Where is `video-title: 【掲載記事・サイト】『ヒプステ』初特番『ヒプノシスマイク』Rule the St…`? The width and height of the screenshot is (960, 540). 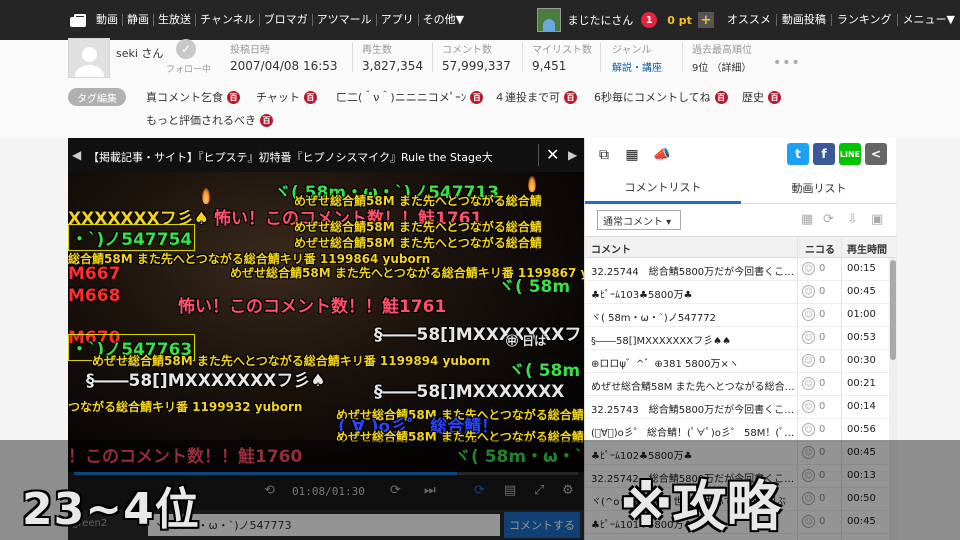 video-title: 【掲載記事・サイト】『ヒプステ』初特番『ヒプノシスマイク』Rule the St… is located at coordinates (315, 157).